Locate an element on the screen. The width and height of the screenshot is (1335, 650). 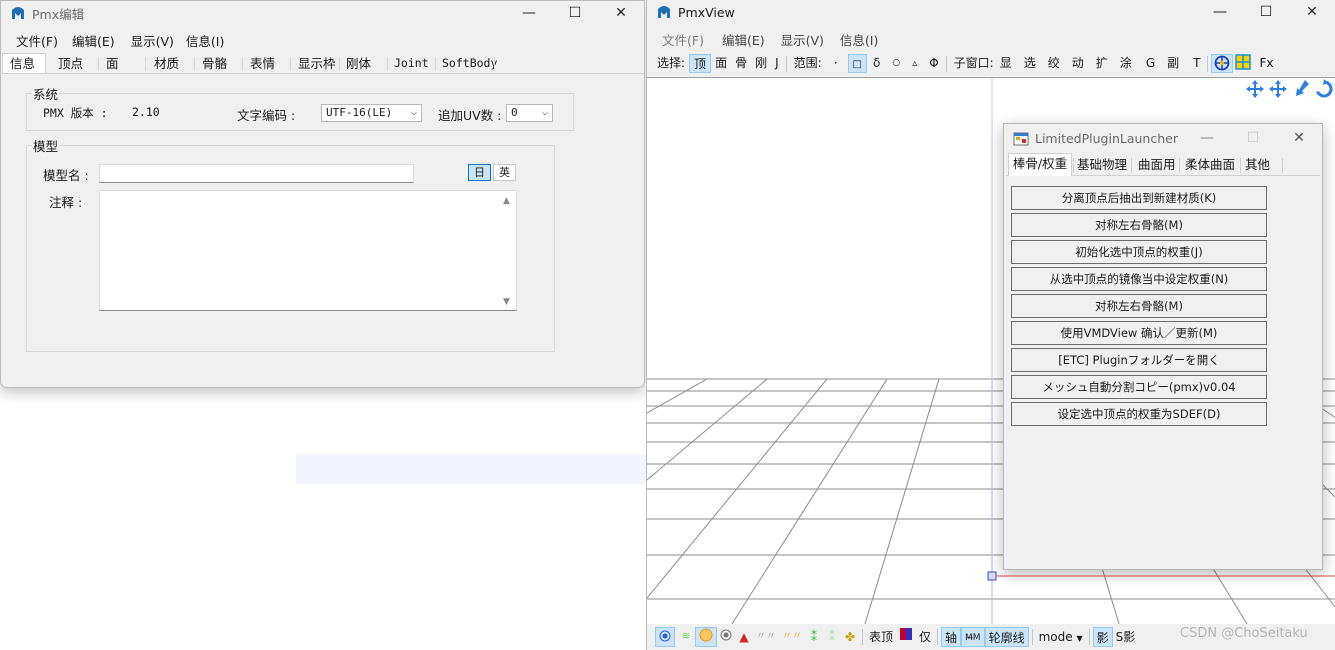
weight-button: 〃〃 is located at coordinates (792, 637).